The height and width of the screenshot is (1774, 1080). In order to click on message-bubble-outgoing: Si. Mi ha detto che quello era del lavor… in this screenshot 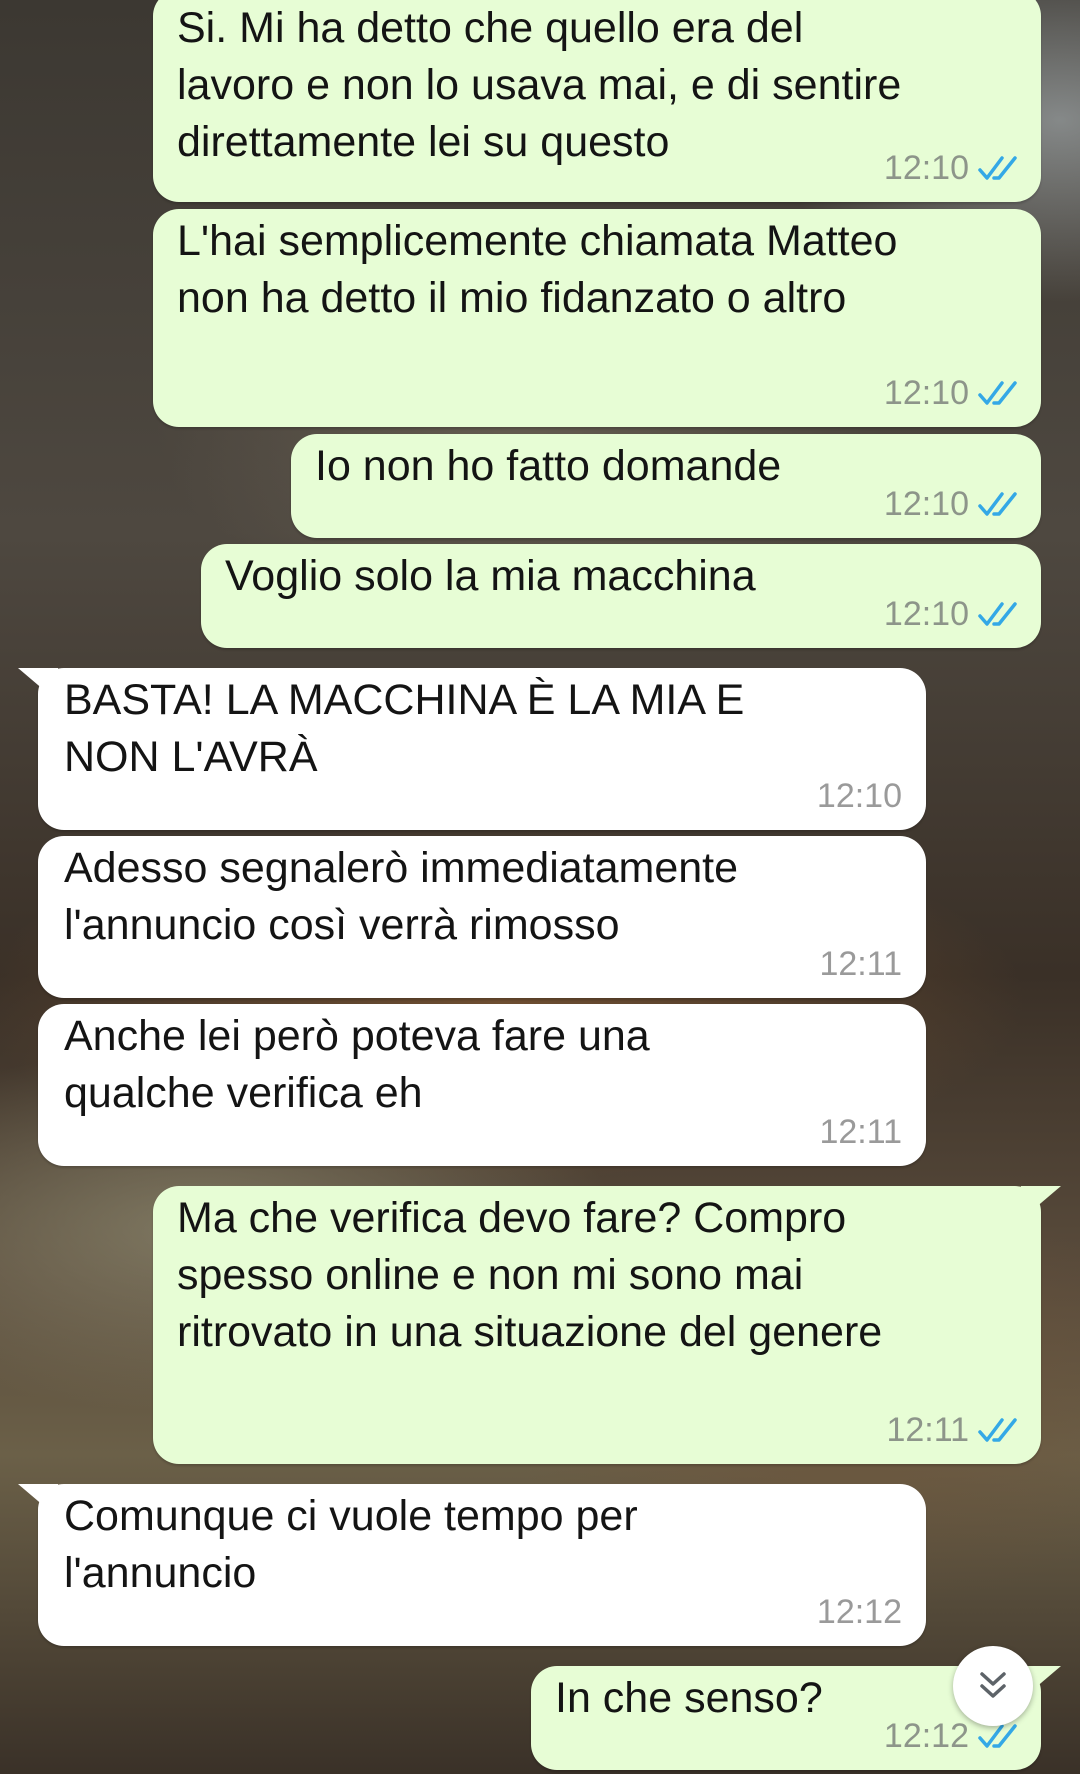, I will do `click(597, 101)`.